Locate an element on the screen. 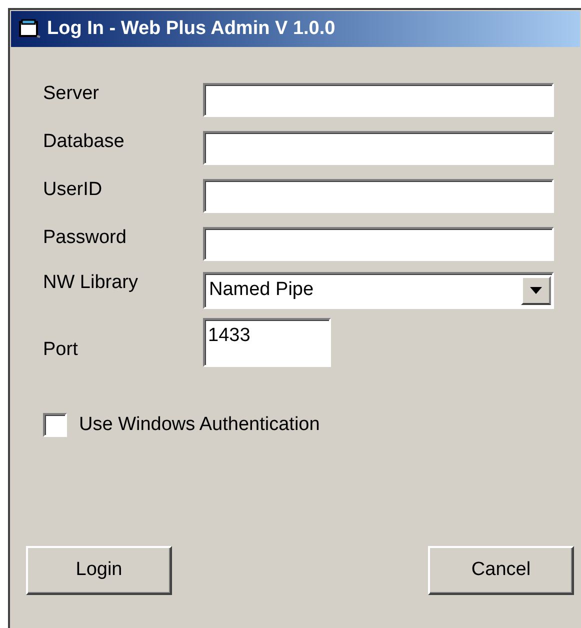  dropdown-value: Named Pipe is located at coordinates (261, 290).